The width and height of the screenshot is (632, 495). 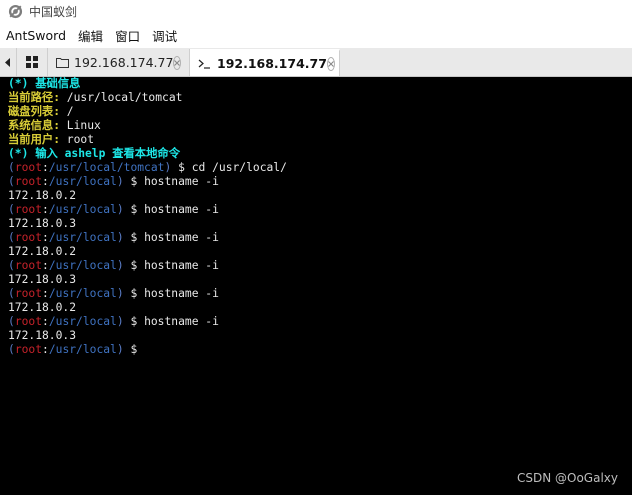 What do you see at coordinates (127, 35) in the screenshot?
I see `menu-window: 窗口` at bounding box center [127, 35].